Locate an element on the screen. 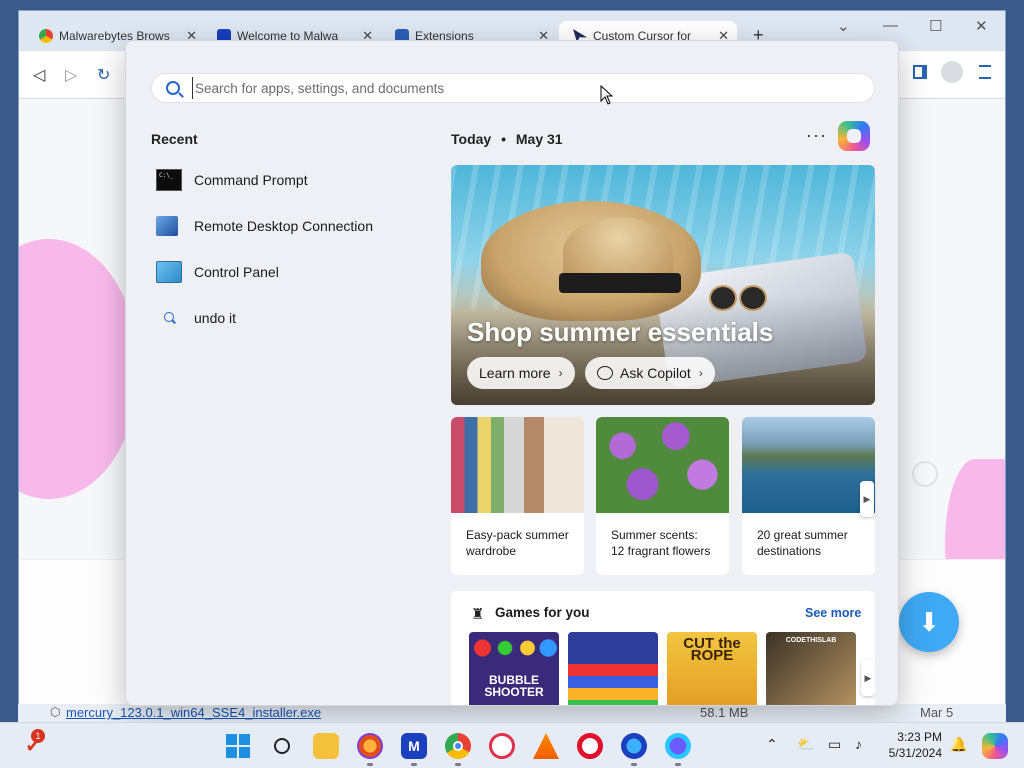 The width and height of the screenshot is (1024, 768). today-header: Today • May 31 is located at coordinates (507, 139).